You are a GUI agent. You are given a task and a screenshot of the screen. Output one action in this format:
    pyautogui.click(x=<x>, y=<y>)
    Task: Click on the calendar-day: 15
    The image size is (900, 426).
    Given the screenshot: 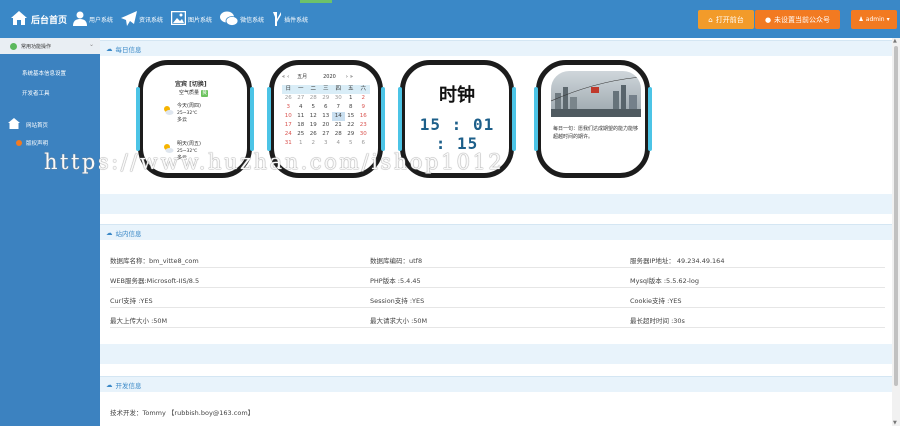 What is the action you would take?
    pyautogui.click(x=351, y=116)
    